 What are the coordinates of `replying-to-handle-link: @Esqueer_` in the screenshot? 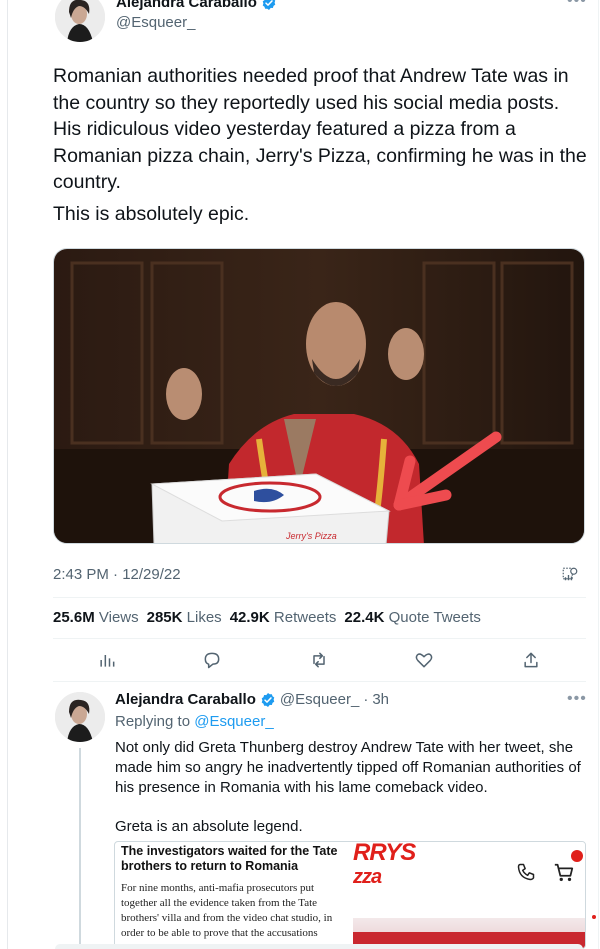 It's located at (233, 721).